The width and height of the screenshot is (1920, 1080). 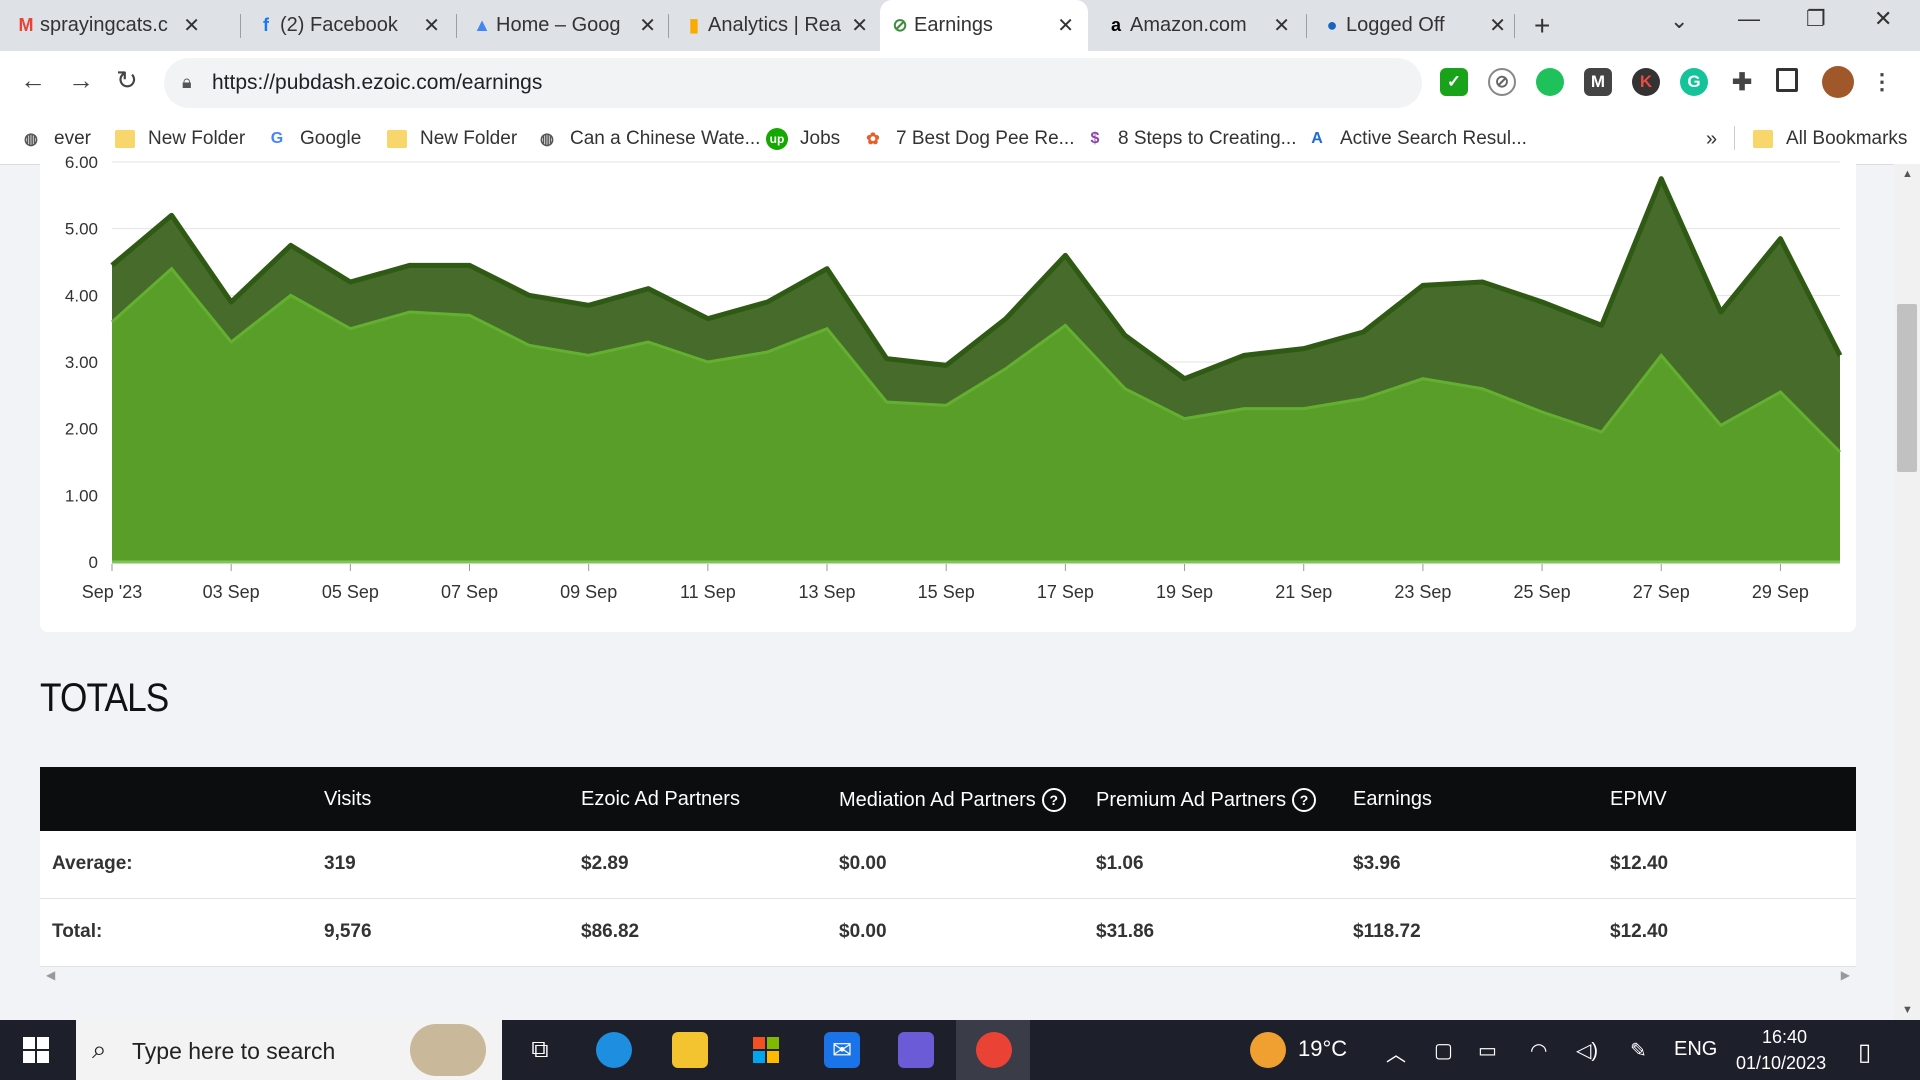 I want to click on tab-3: ▮ Analytics | Rea ✕, so click(x=778, y=25).